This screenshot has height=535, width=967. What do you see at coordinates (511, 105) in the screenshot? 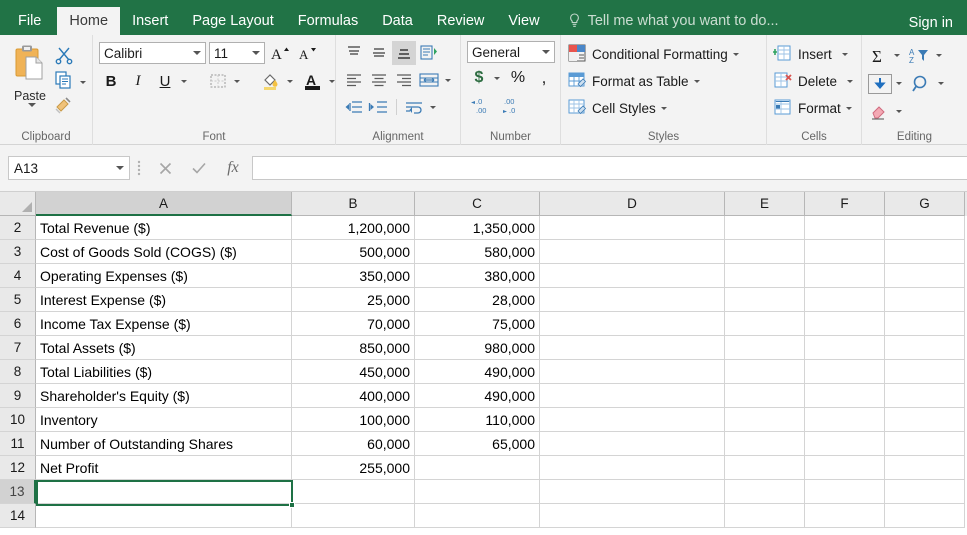
I see `decrease-decimal-button: .00.0` at bounding box center [511, 105].